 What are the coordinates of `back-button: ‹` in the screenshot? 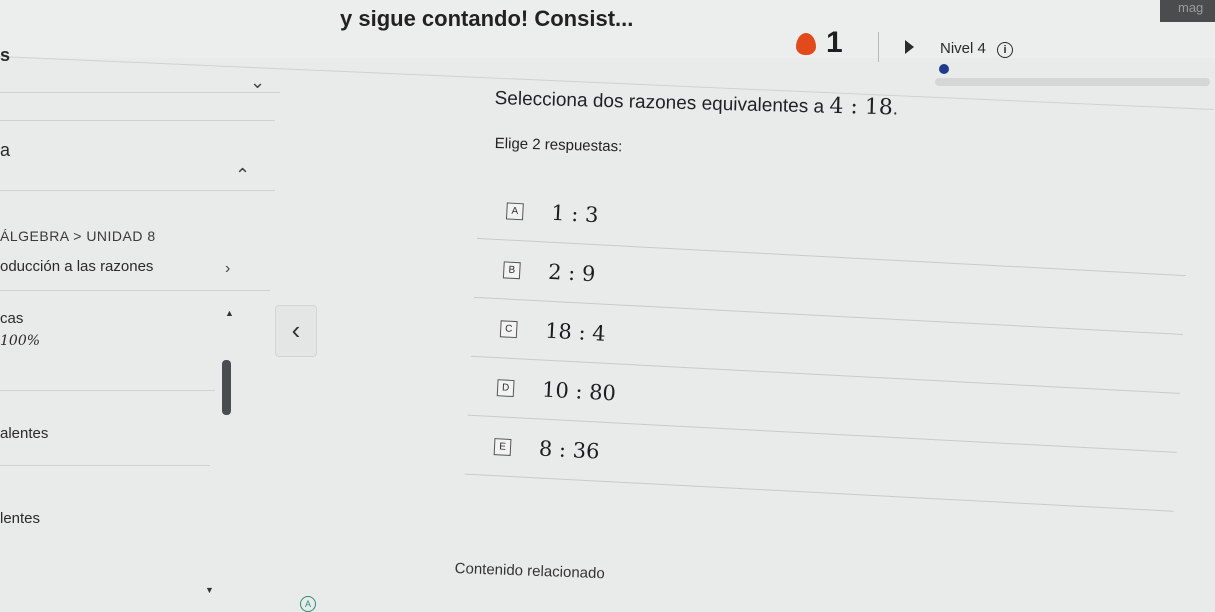 It's located at (296, 331).